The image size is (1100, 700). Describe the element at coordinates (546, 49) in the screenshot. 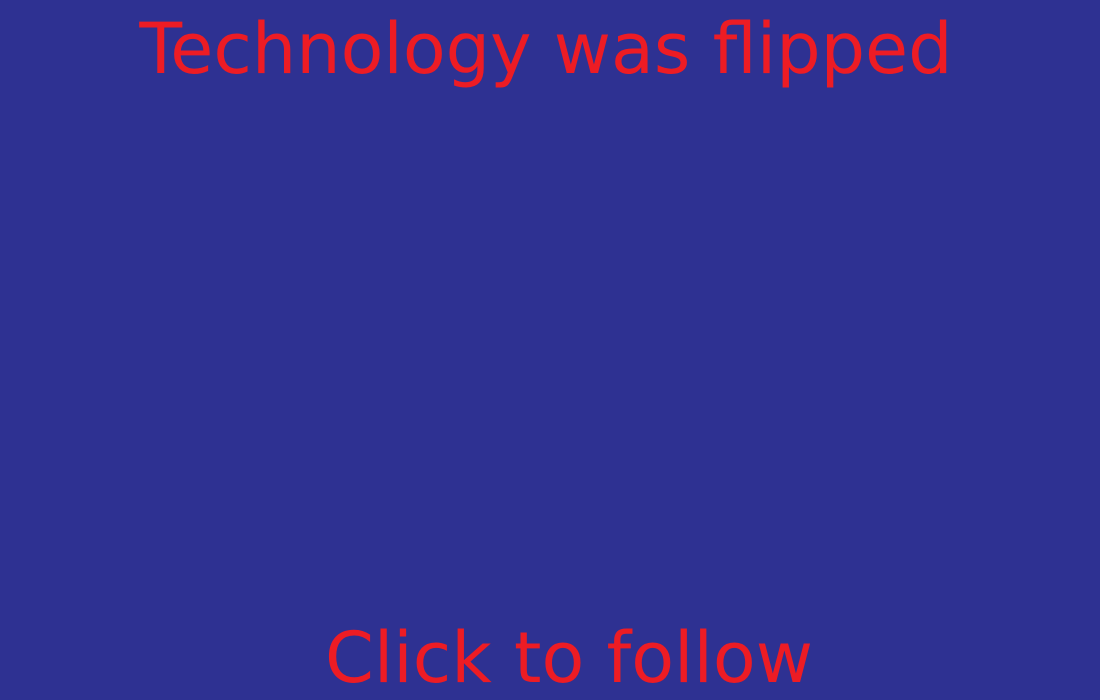

I see `headline-text: Technology was flipped` at that location.